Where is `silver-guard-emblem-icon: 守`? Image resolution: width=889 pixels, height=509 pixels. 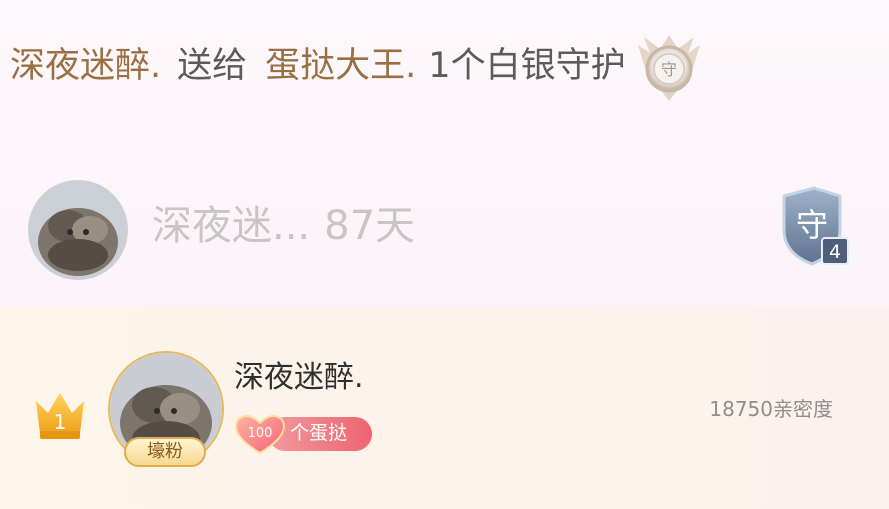 silver-guard-emblem-icon: 守 is located at coordinates (669, 70).